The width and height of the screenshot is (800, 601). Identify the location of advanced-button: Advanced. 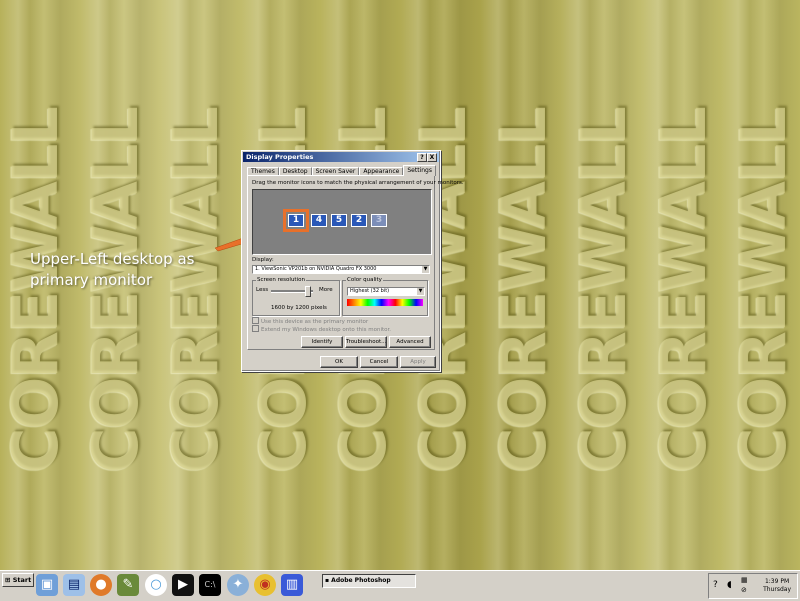
(410, 342).